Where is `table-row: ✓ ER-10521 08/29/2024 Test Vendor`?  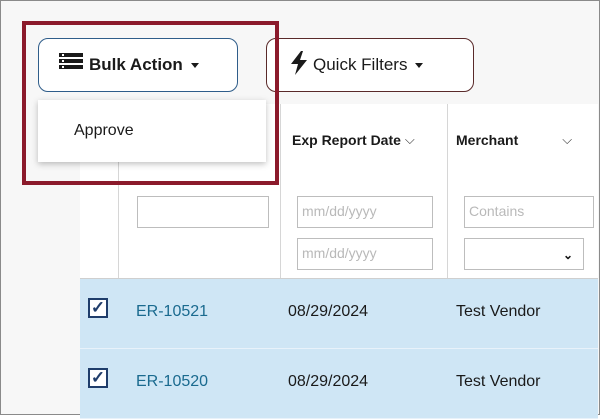 table-row: ✓ ER-10521 08/29/2024 Test Vendor is located at coordinates (339, 314).